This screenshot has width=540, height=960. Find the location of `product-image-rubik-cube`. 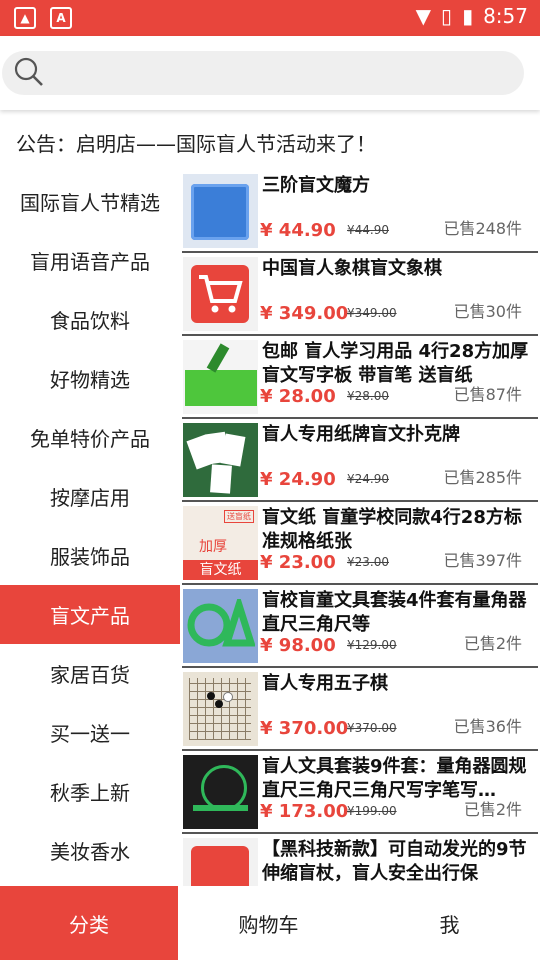

product-image-rubik-cube is located at coordinates (220, 211).